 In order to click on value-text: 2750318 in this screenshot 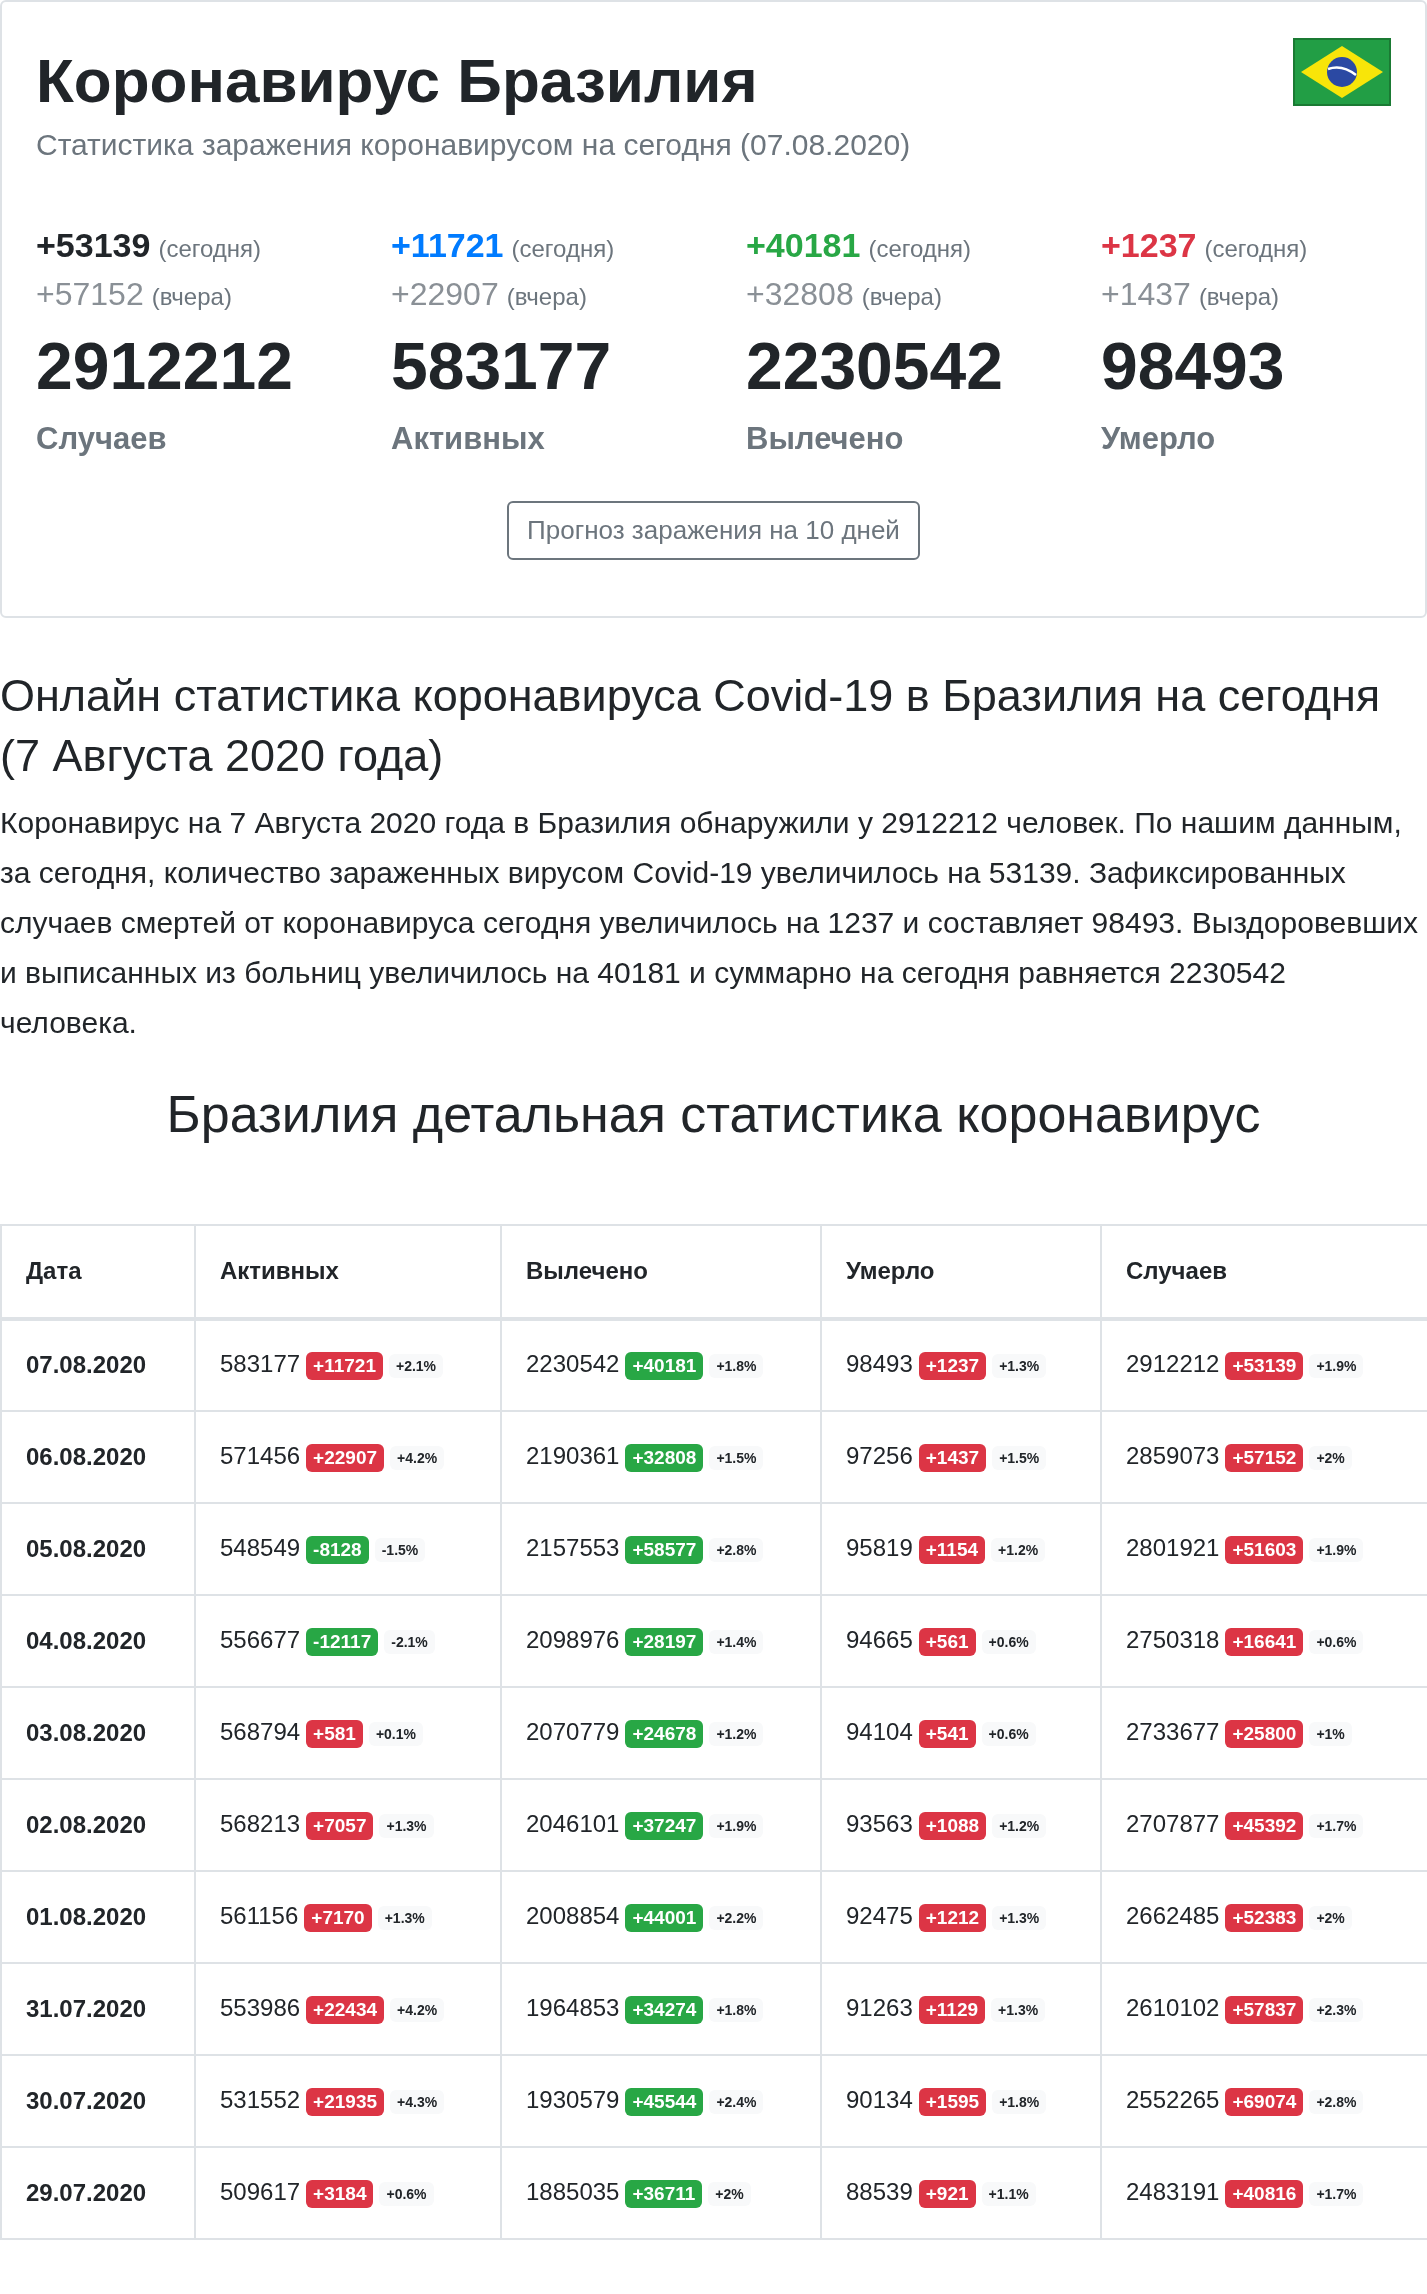, I will do `click(1173, 1639)`.